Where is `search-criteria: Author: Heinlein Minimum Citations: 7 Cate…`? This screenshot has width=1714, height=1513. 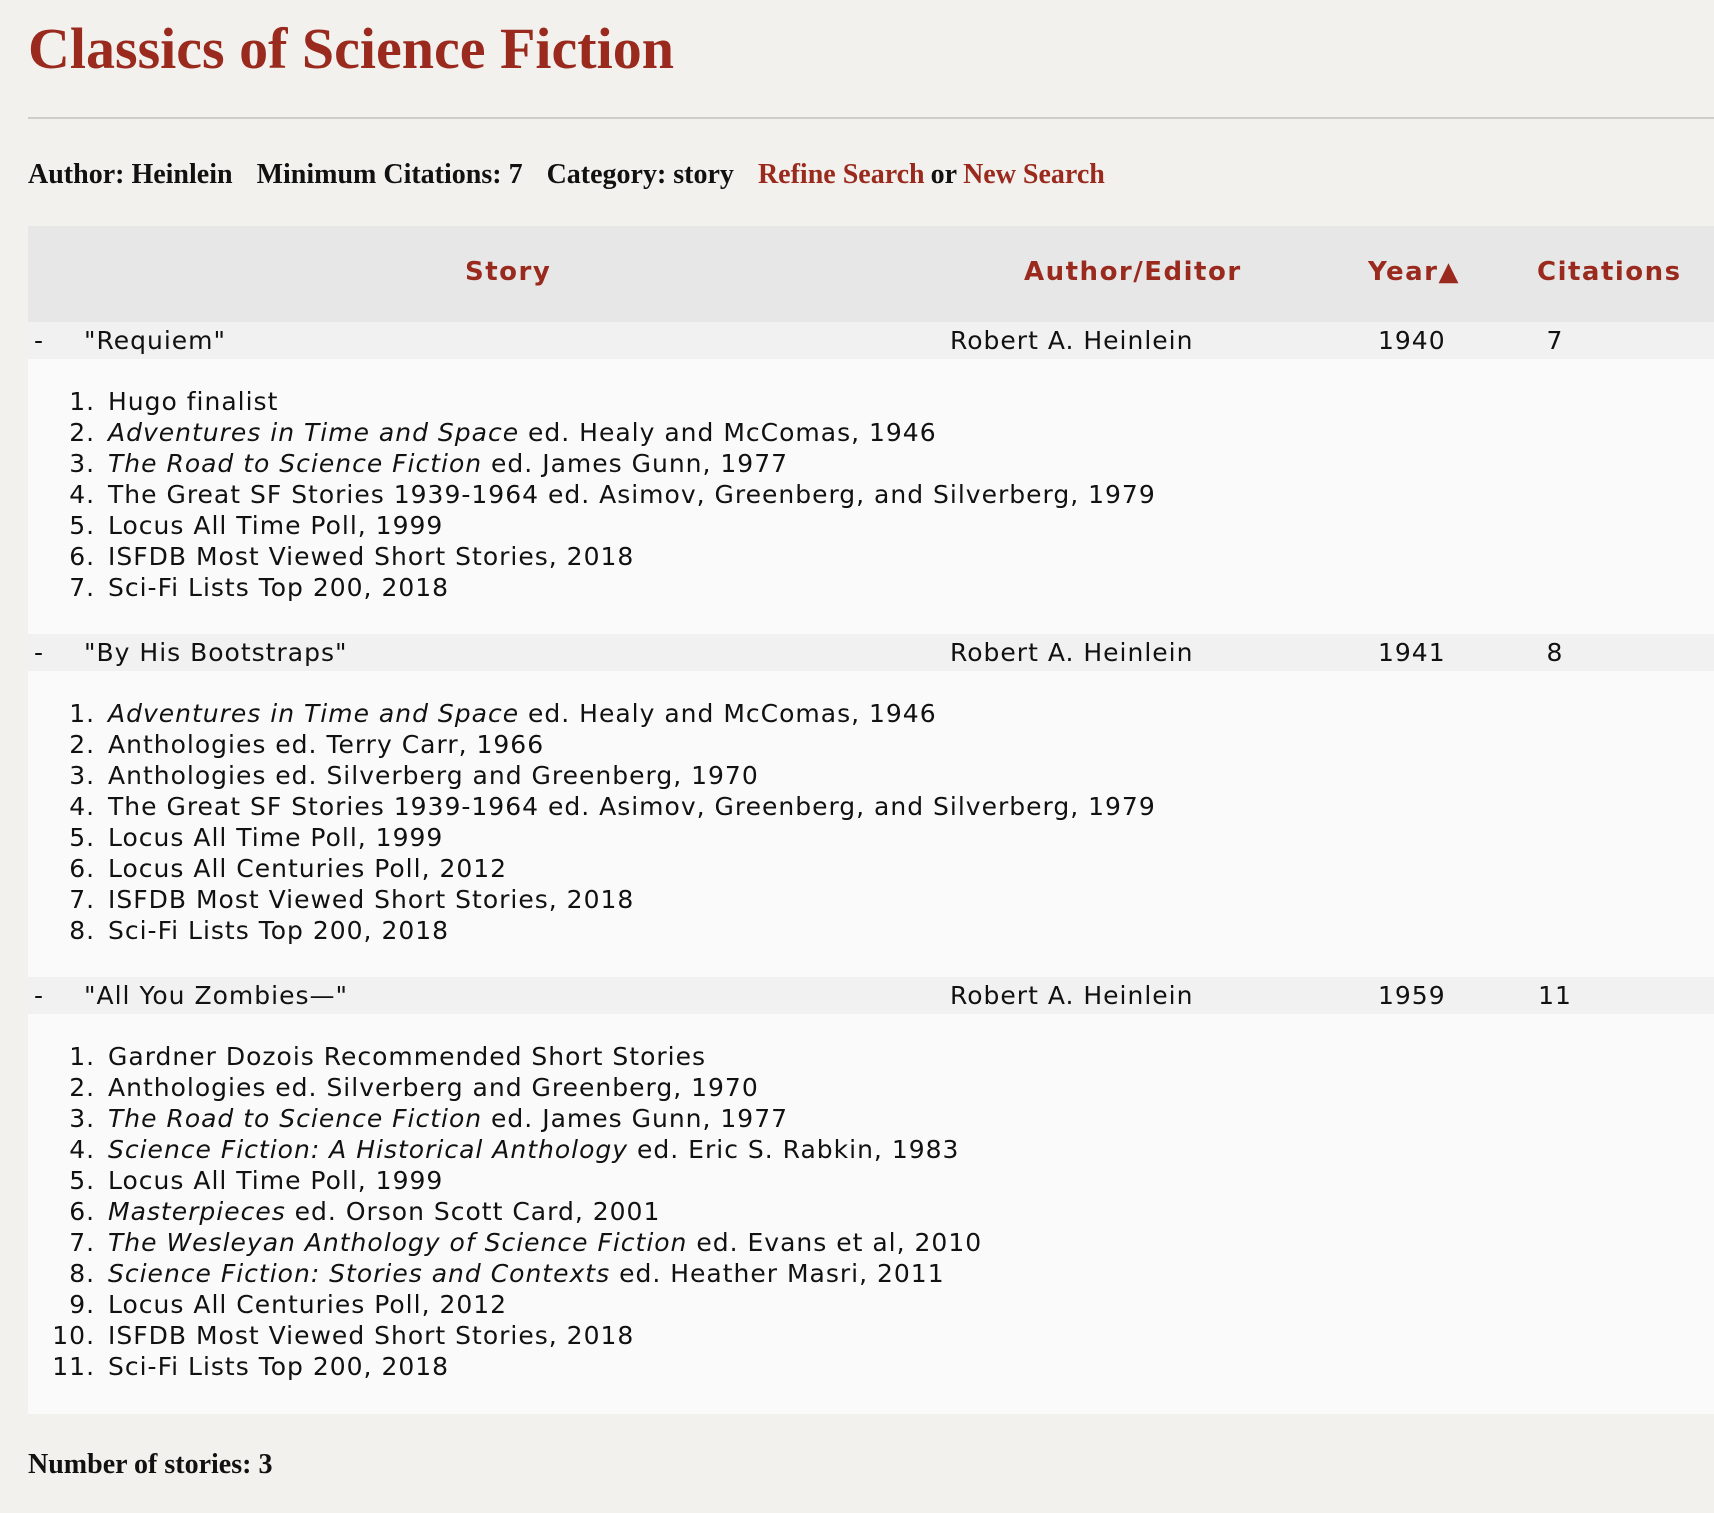
search-criteria: Author: Heinlein Minimum Citations: 7 Cate… is located at coordinates (871, 175).